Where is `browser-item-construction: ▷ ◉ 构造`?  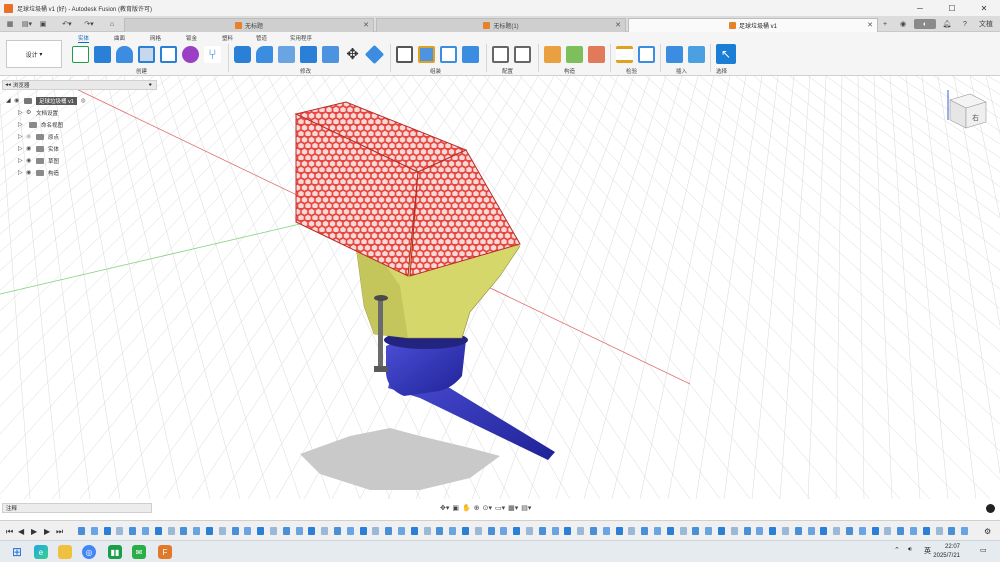 browser-item-construction: ▷ ◉ 构造 is located at coordinates (38, 172).